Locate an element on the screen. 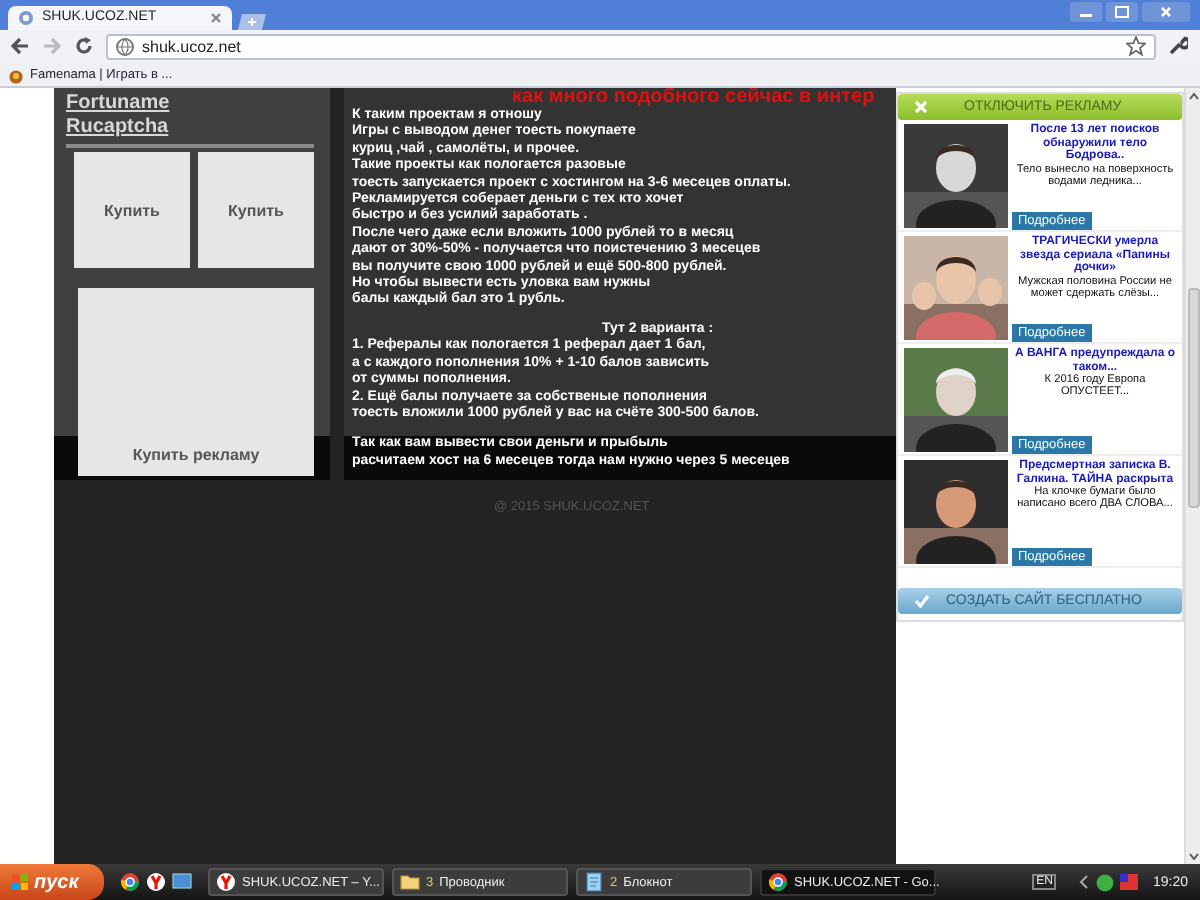 This screenshot has width=1200, height=900. buy-ad-button: Купить рекламу is located at coordinates (196, 382).